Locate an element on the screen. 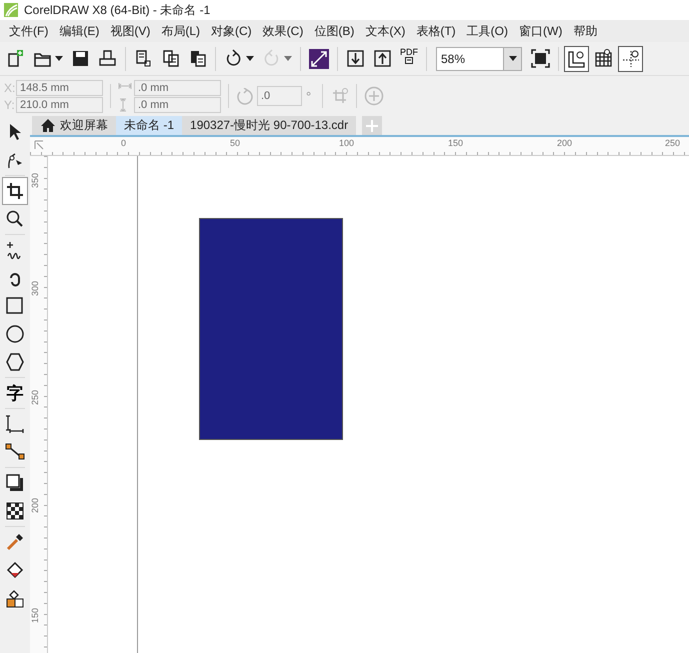  angle-field: .0 is located at coordinates (279, 96).